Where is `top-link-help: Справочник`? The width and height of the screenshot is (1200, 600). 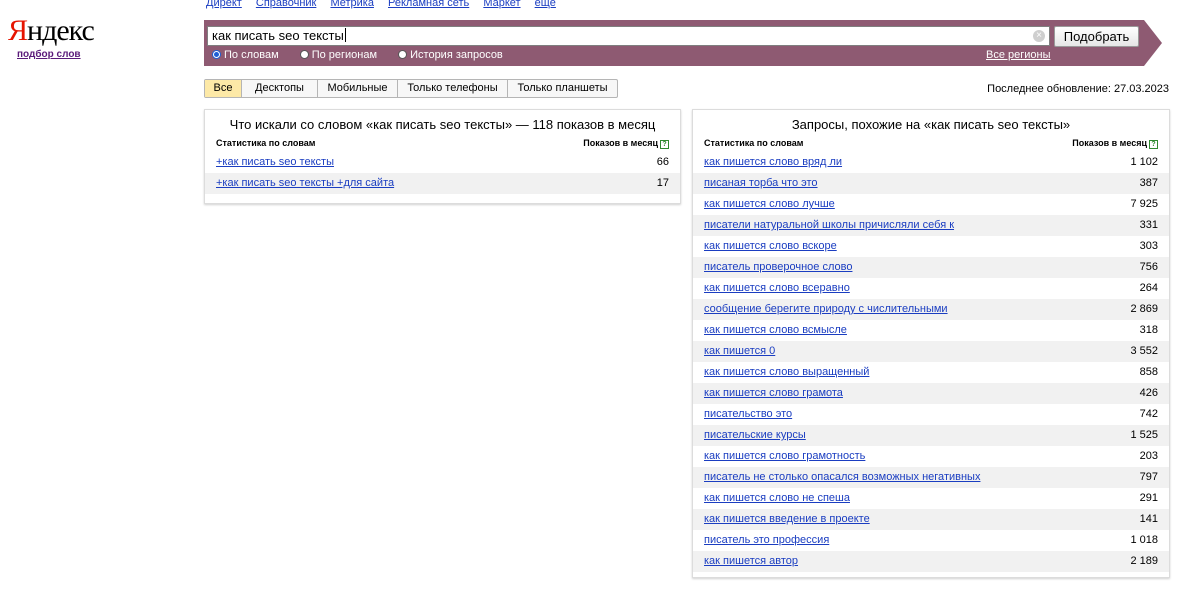 top-link-help: Справочник is located at coordinates (286, 4).